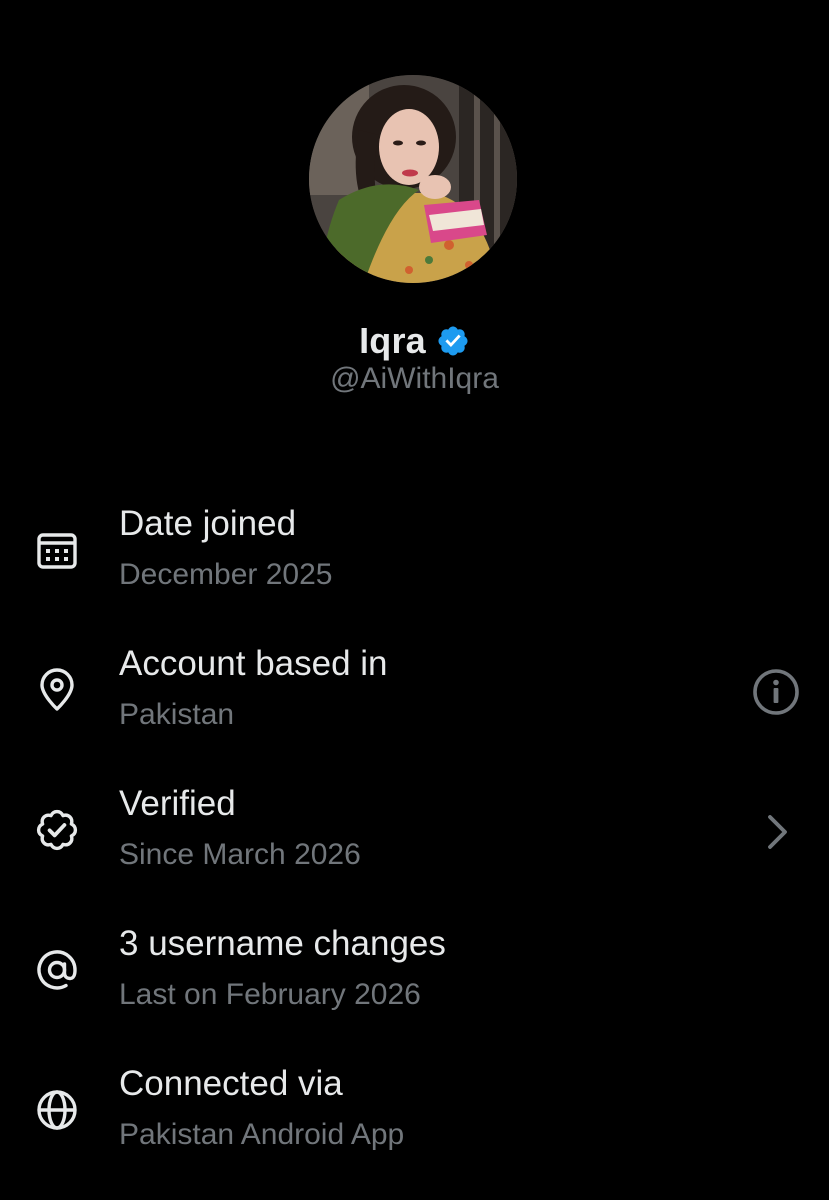 The image size is (829, 1200). Describe the element at coordinates (282, 943) in the screenshot. I see `username-changes-title: 3 username changes` at that location.